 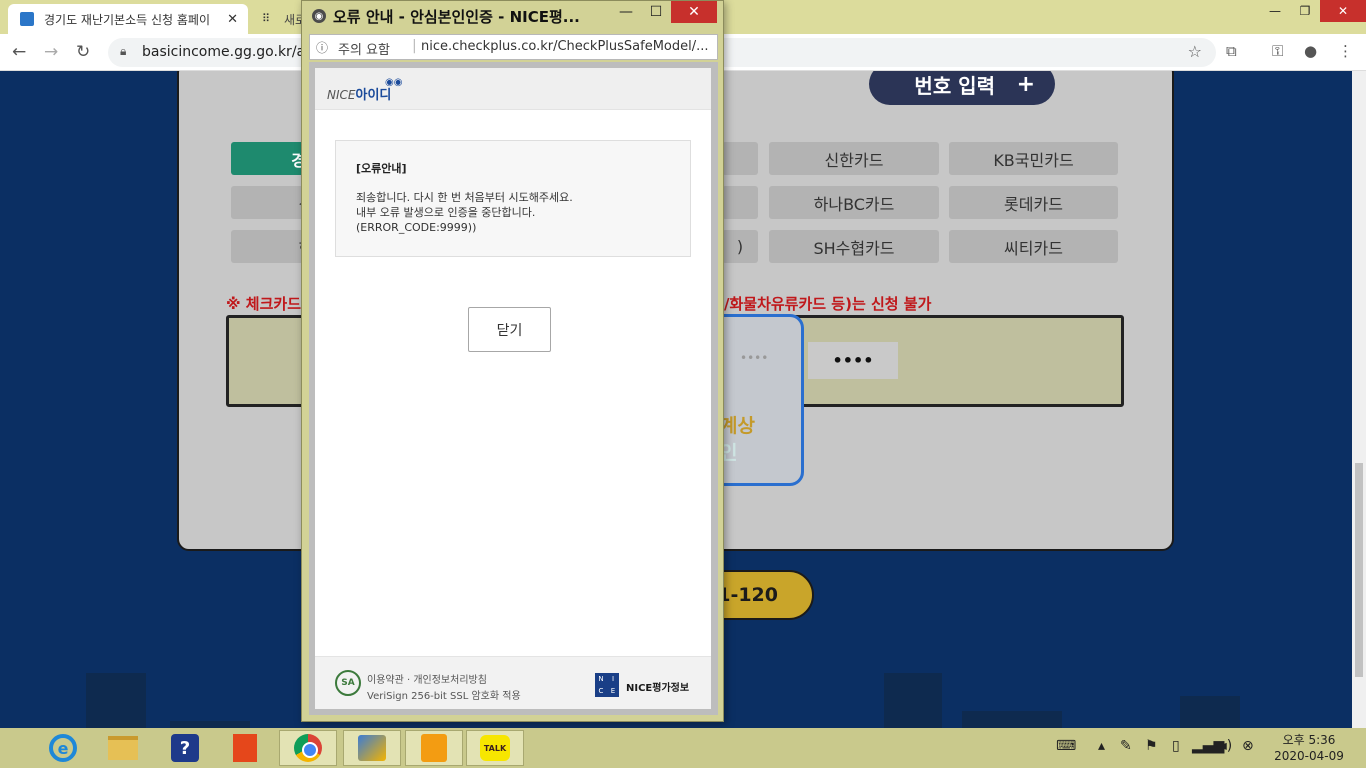 I want to click on pin-field: ••••, so click(x=853, y=360).